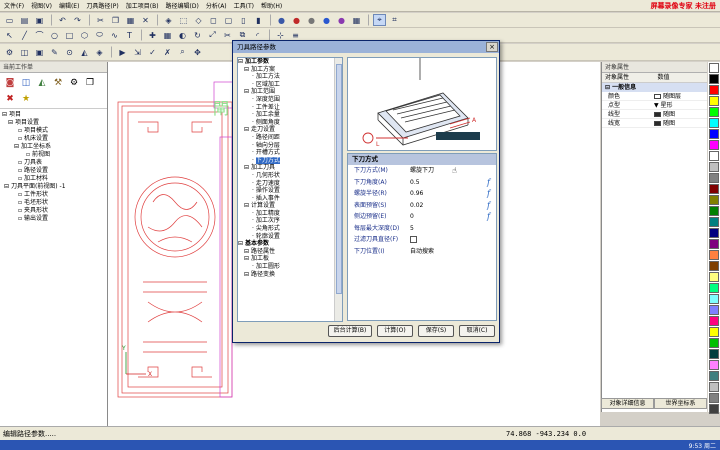  Describe the element at coordinates (90, 83) in the screenshot. I see `copy-path-icon: ❐` at that location.